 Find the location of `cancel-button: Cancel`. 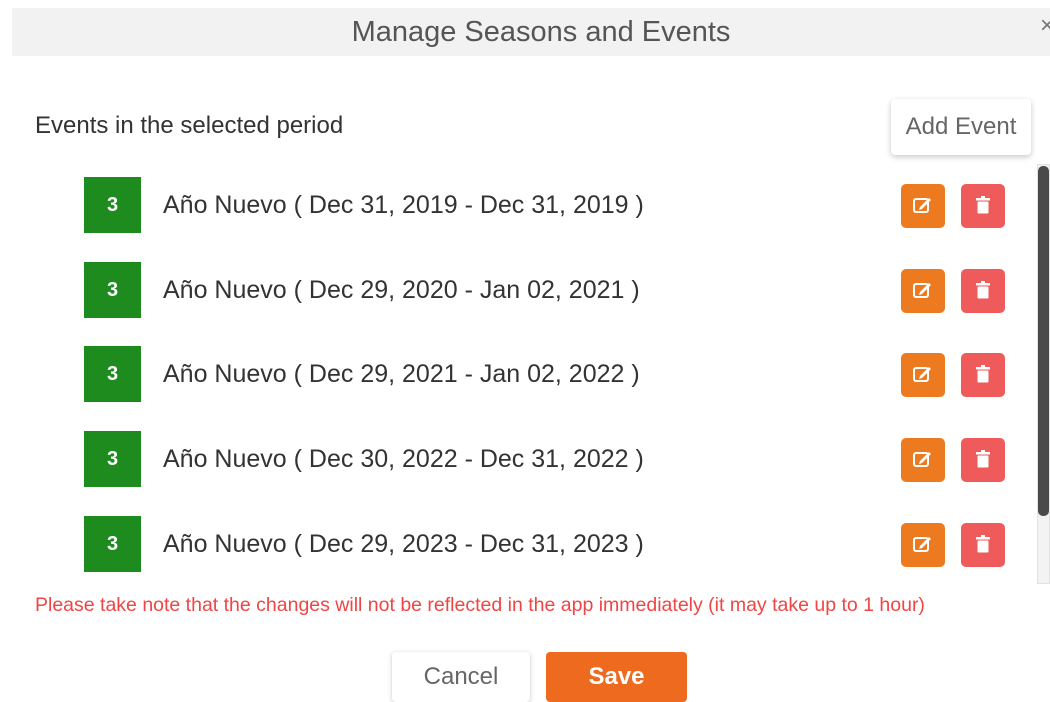

cancel-button: Cancel is located at coordinates (461, 677).